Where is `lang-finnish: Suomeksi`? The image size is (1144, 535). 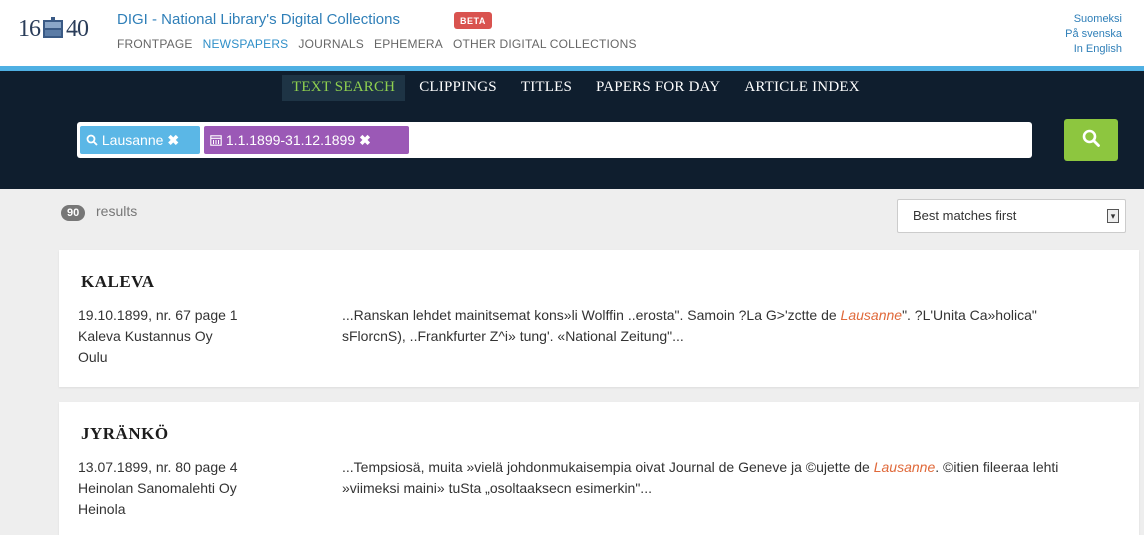 lang-finnish: Suomeksi is located at coordinates (1093, 19).